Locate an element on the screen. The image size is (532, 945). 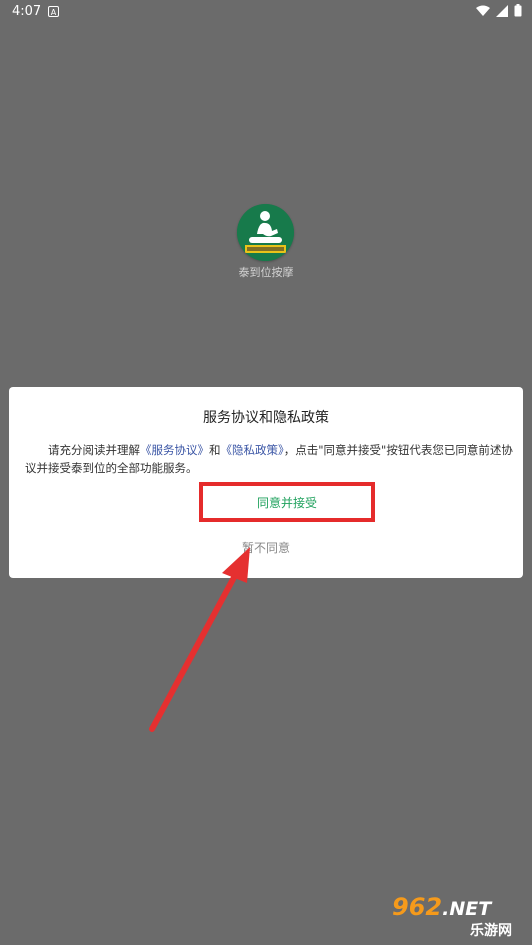
status-time: 4:07 is located at coordinates (27, 11).